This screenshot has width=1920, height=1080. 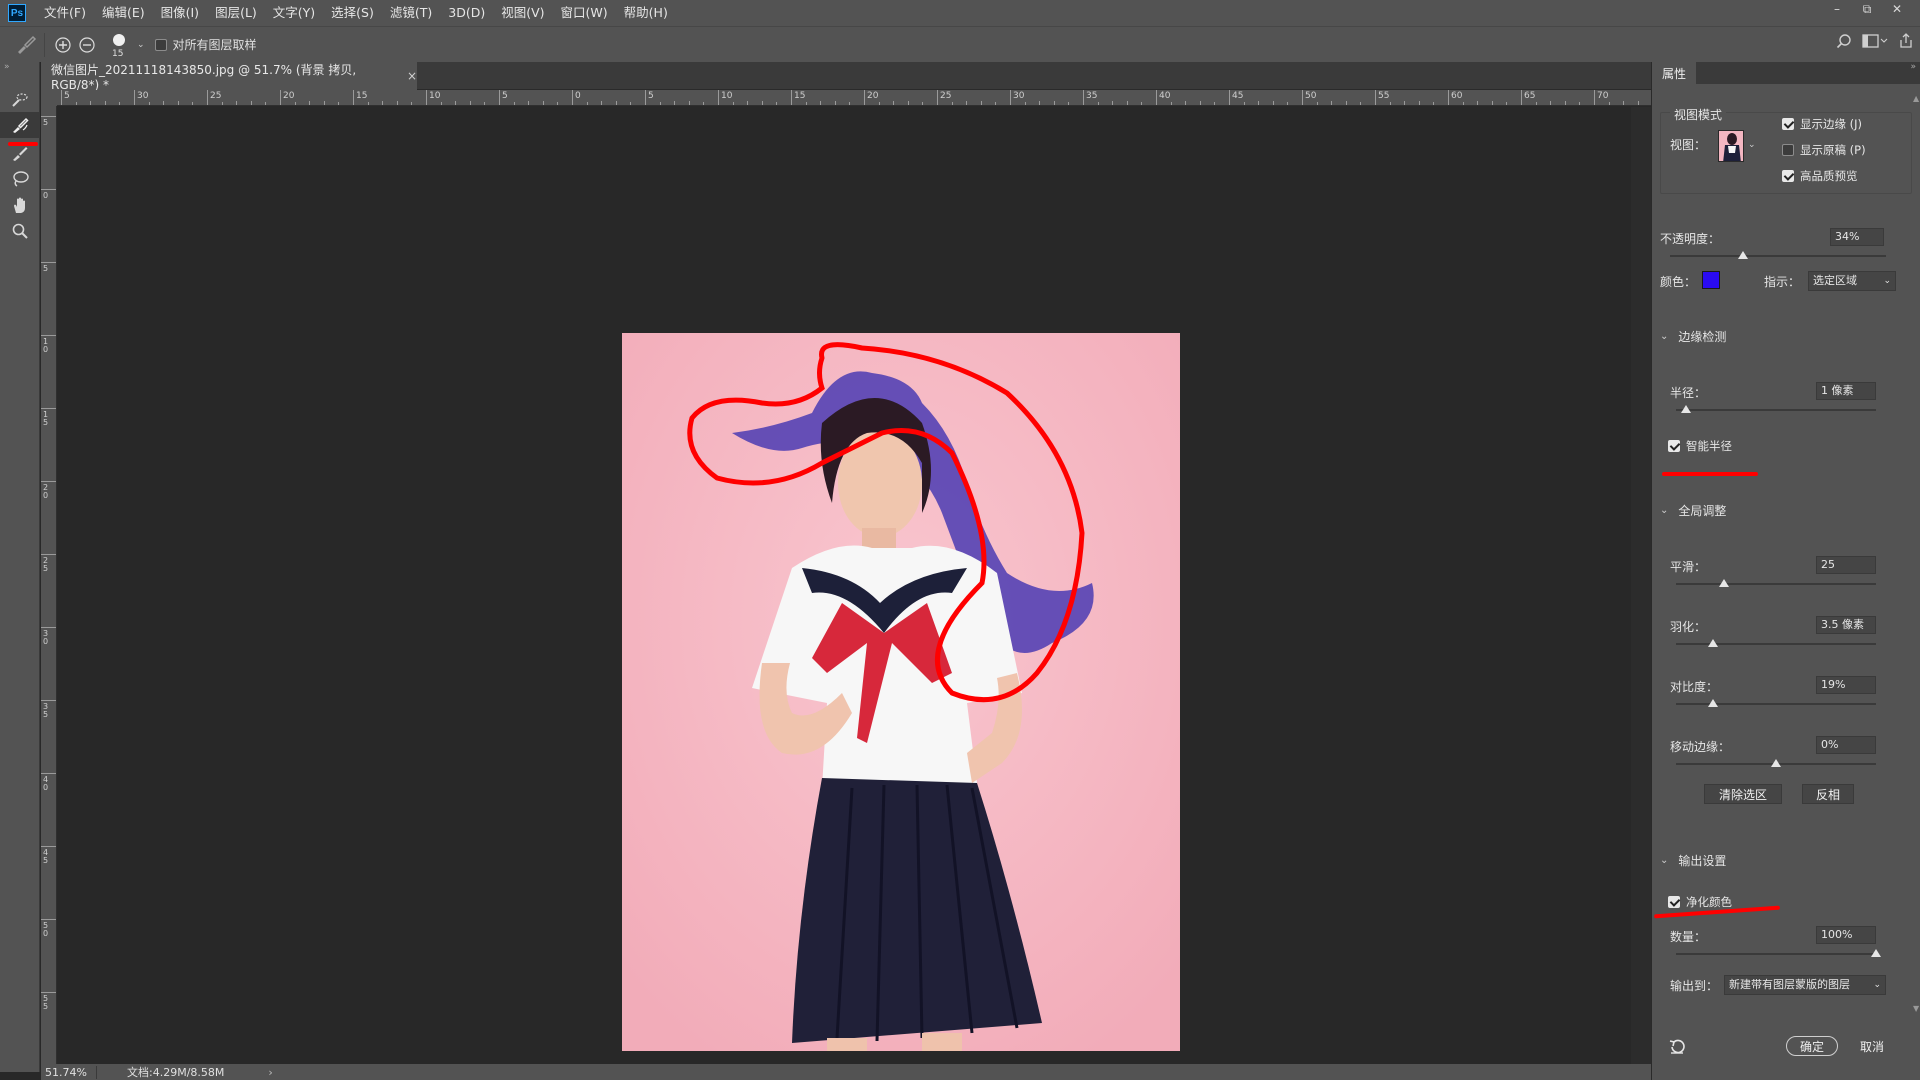 I want to click on amount-slider-thumb, so click(x=1876, y=953).